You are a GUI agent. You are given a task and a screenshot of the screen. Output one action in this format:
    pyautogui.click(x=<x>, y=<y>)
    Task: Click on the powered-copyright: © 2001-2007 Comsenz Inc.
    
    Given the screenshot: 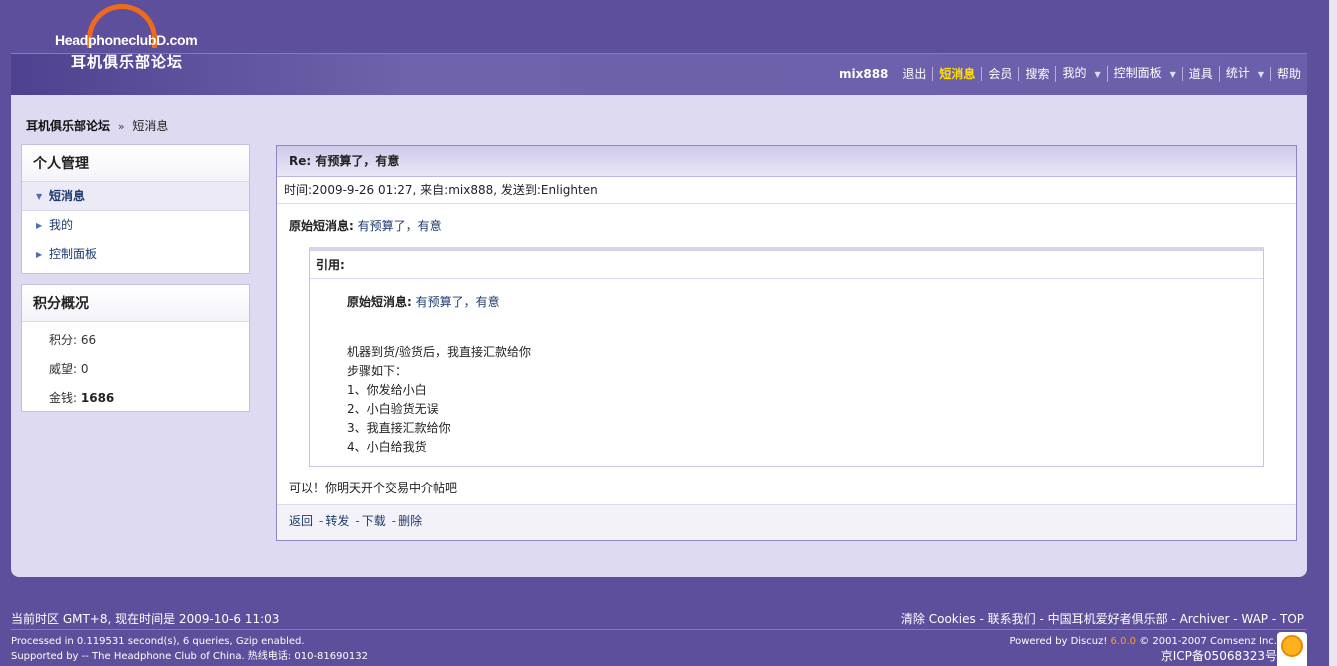 What is the action you would take?
    pyautogui.click(x=1208, y=641)
    